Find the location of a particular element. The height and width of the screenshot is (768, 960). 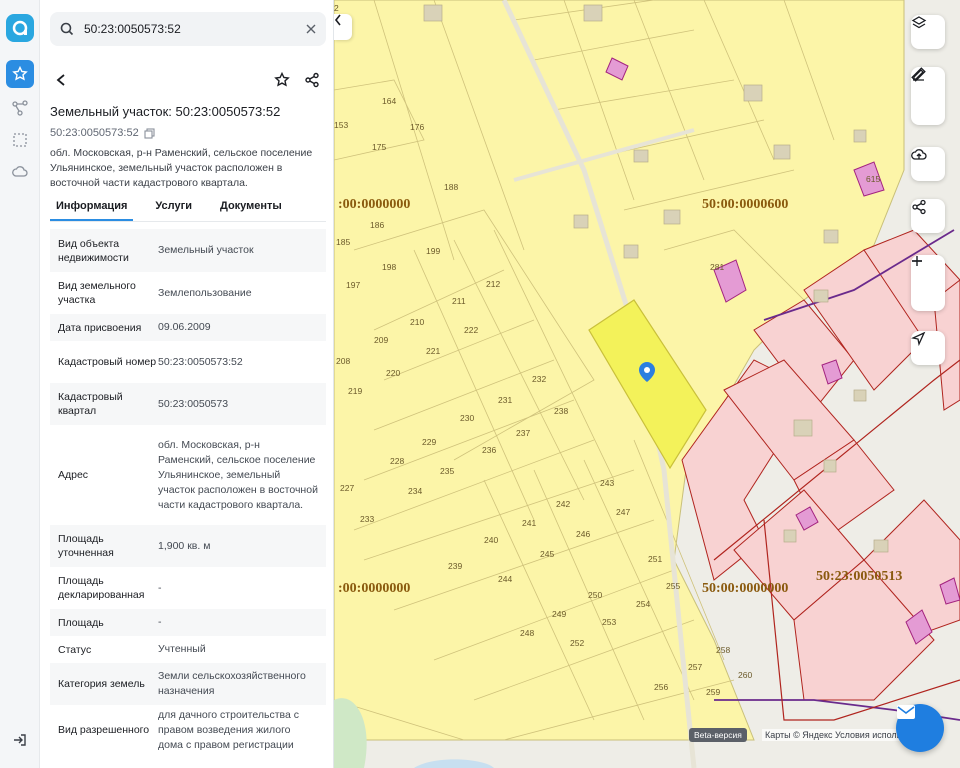

plot-number: 246 is located at coordinates (583, 534).